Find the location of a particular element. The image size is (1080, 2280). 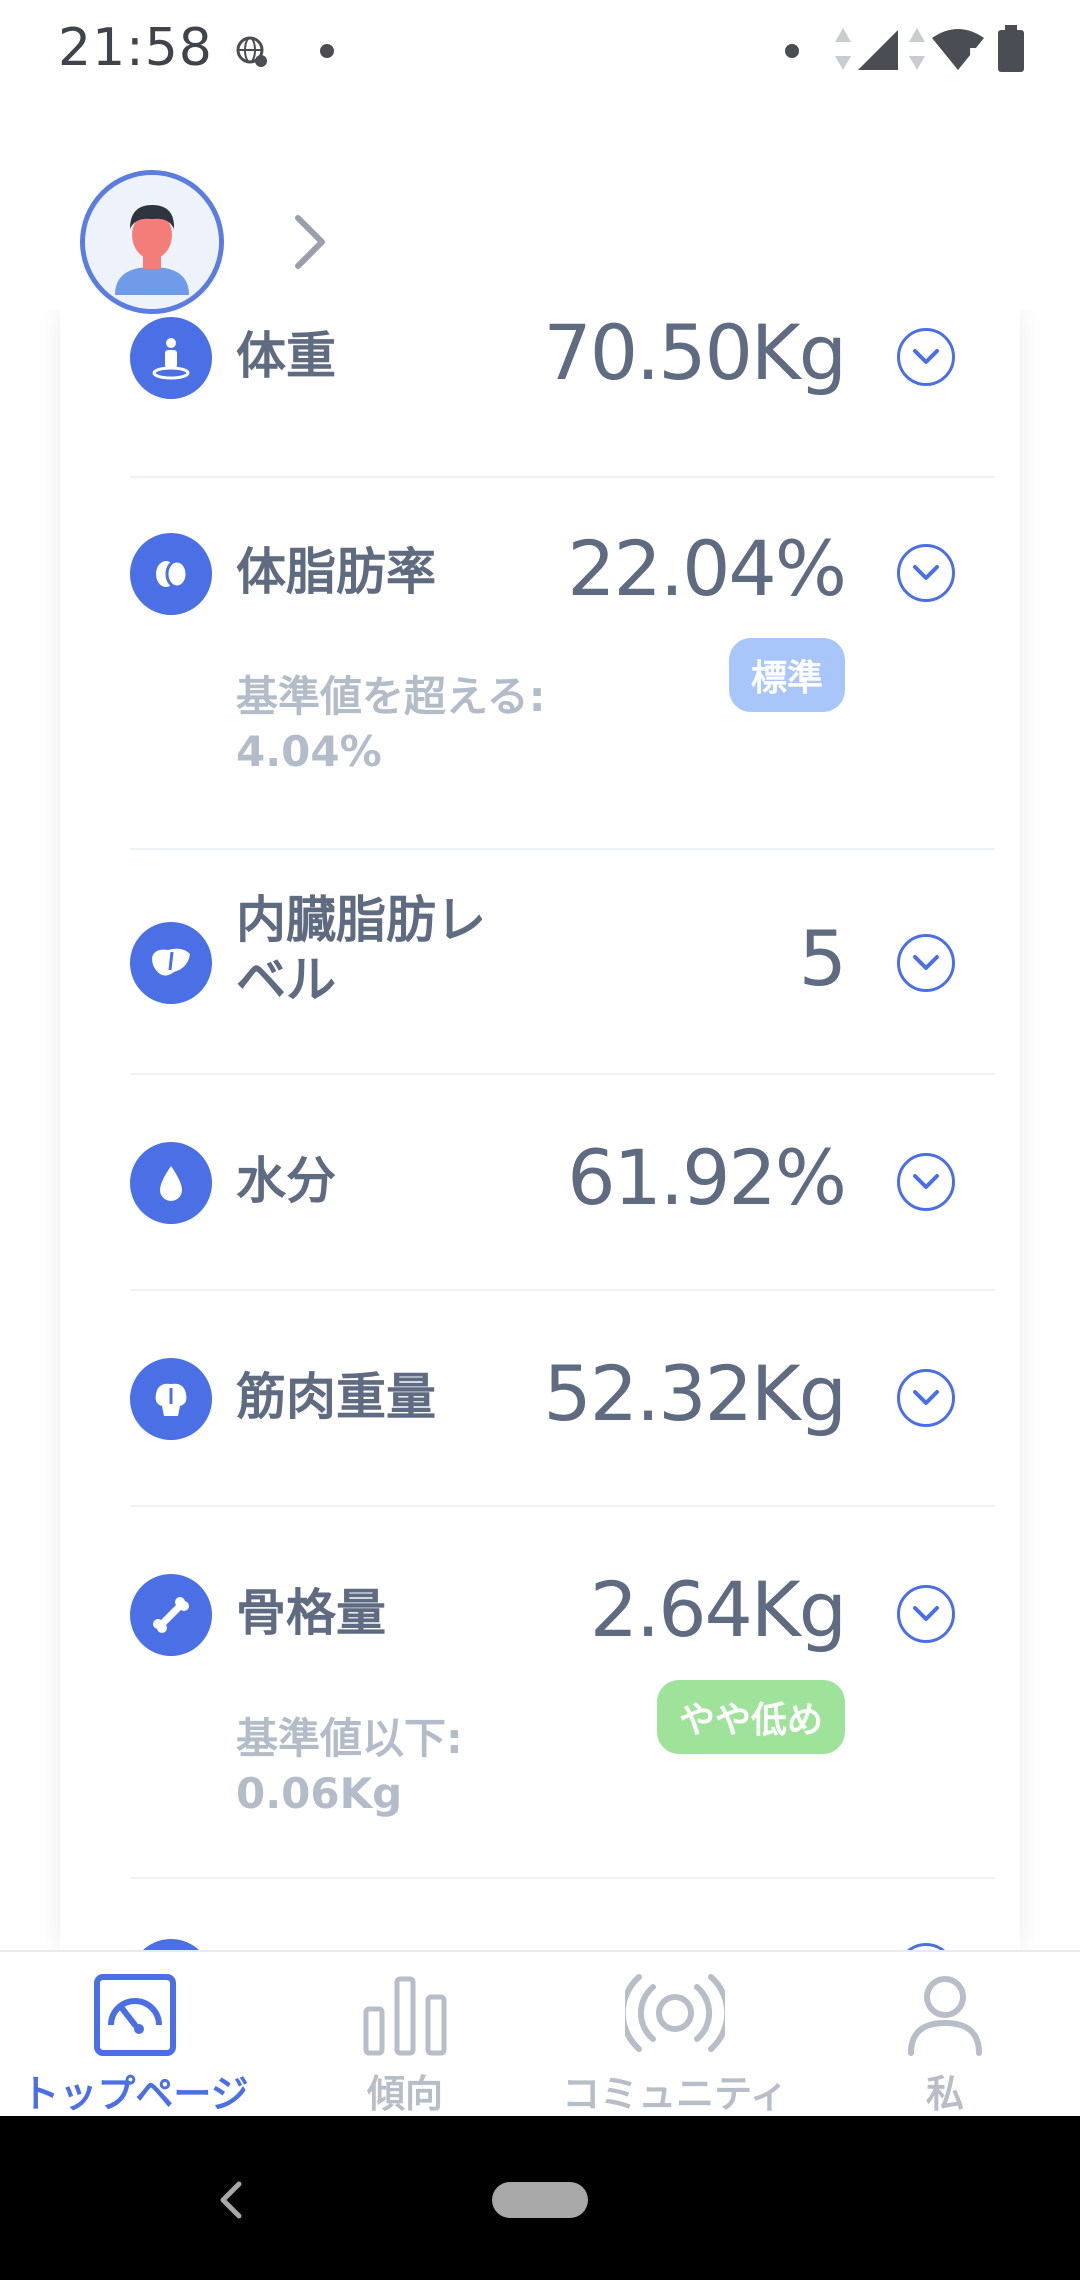

metric-row-water: 水分 61.92% is located at coordinates (562, 1183).